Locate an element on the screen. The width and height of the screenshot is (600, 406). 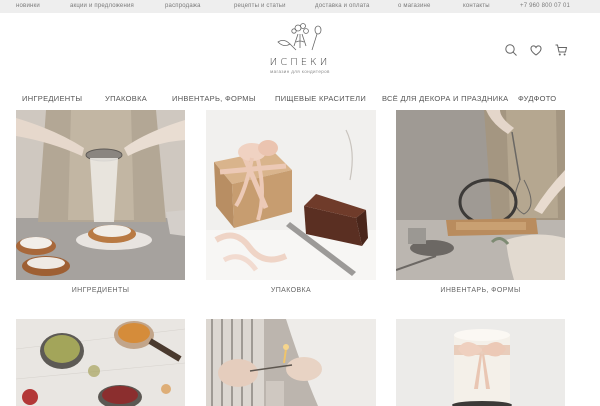
category-image-tools is located at coordinates (480, 195).